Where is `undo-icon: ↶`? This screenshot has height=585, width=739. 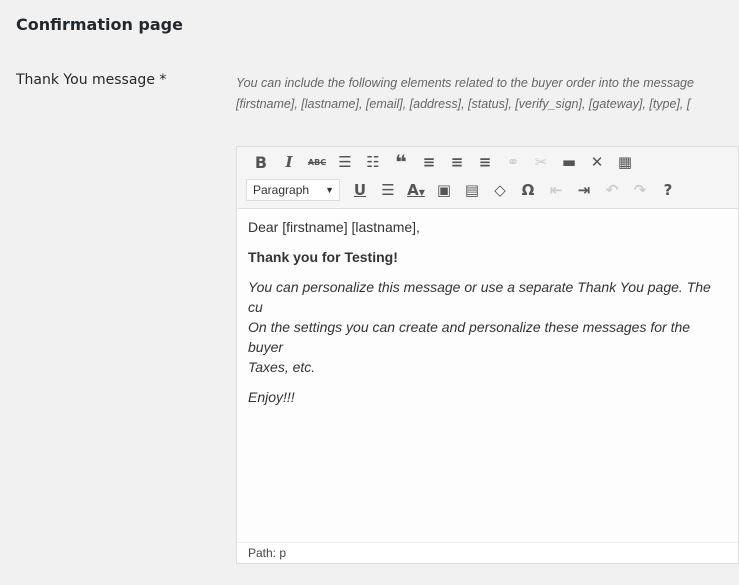
undo-icon: ↶ is located at coordinates (612, 190).